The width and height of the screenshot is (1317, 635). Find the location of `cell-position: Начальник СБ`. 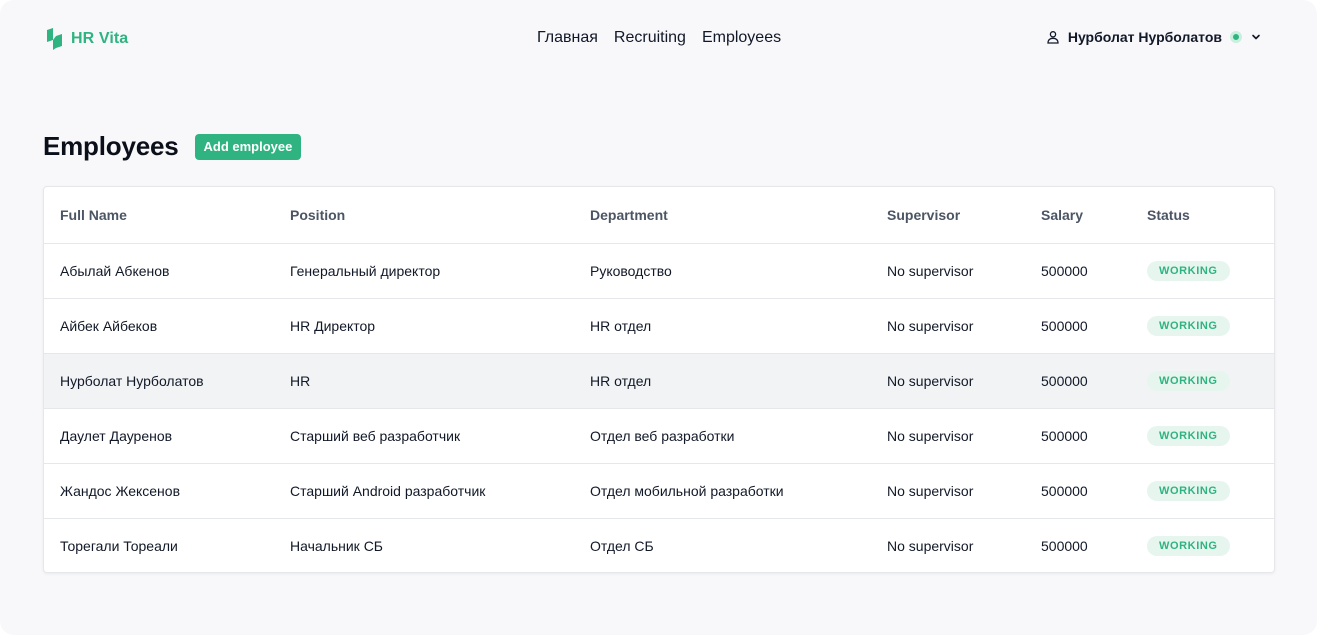

cell-position: Начальник СБ is located at coordinates (336, 545).